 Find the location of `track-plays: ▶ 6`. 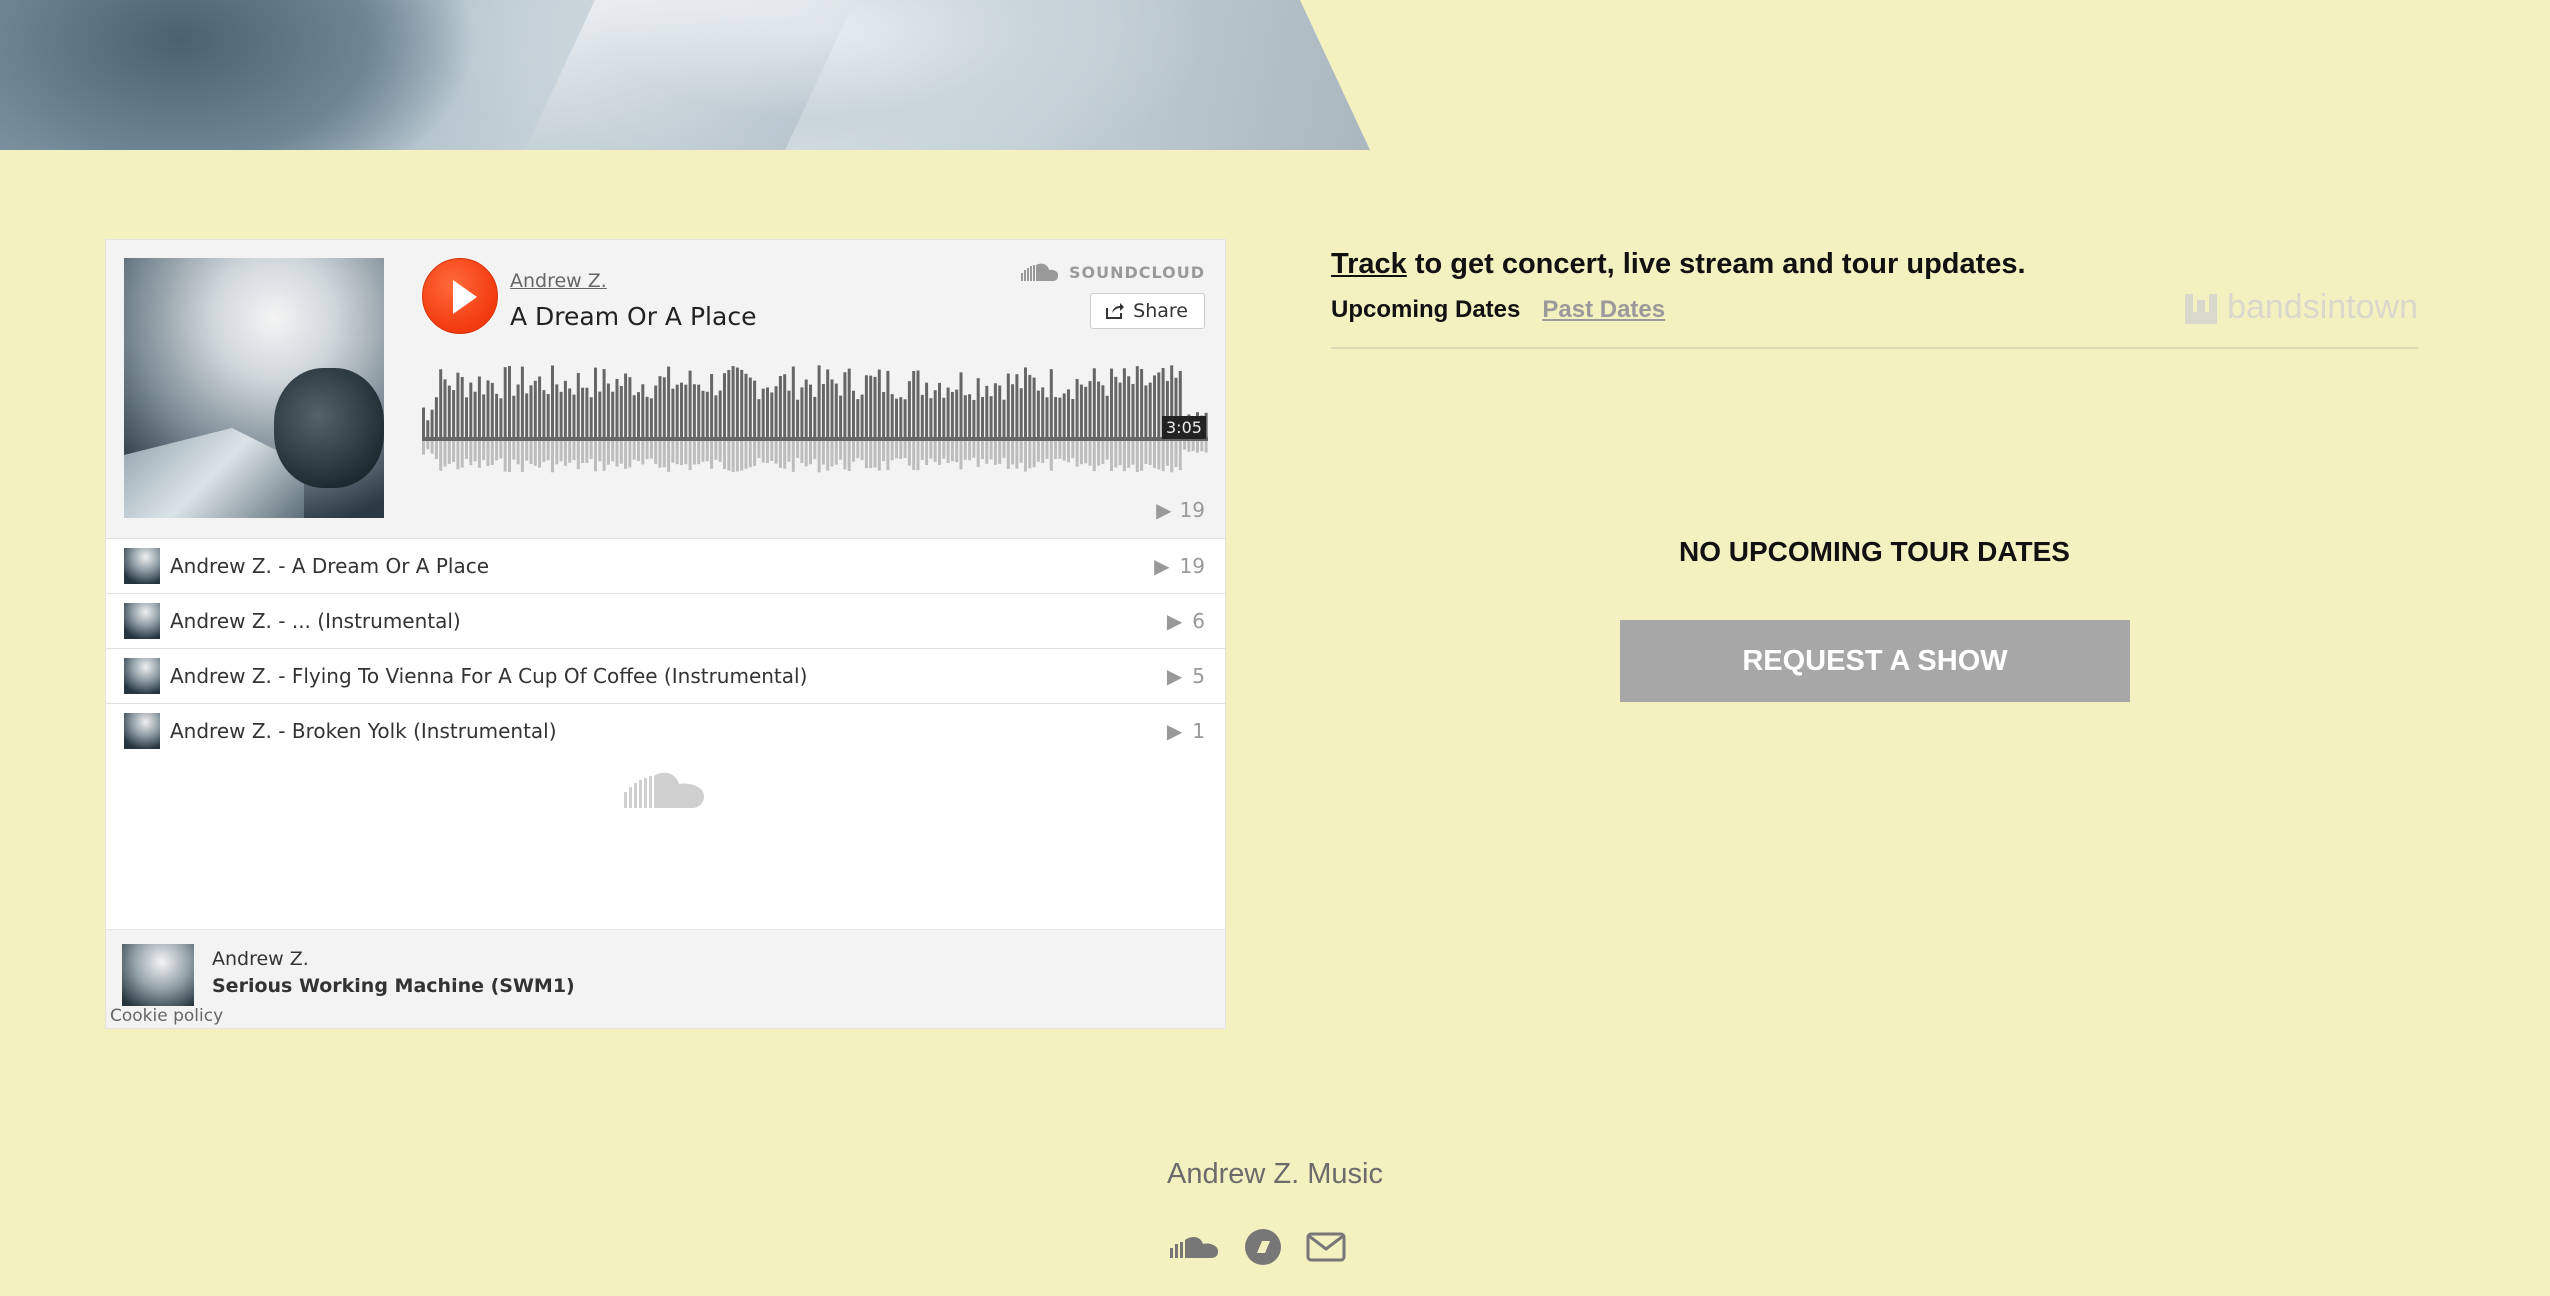

track-plays: ▶ 6 is located at coordinates (1186, 621).